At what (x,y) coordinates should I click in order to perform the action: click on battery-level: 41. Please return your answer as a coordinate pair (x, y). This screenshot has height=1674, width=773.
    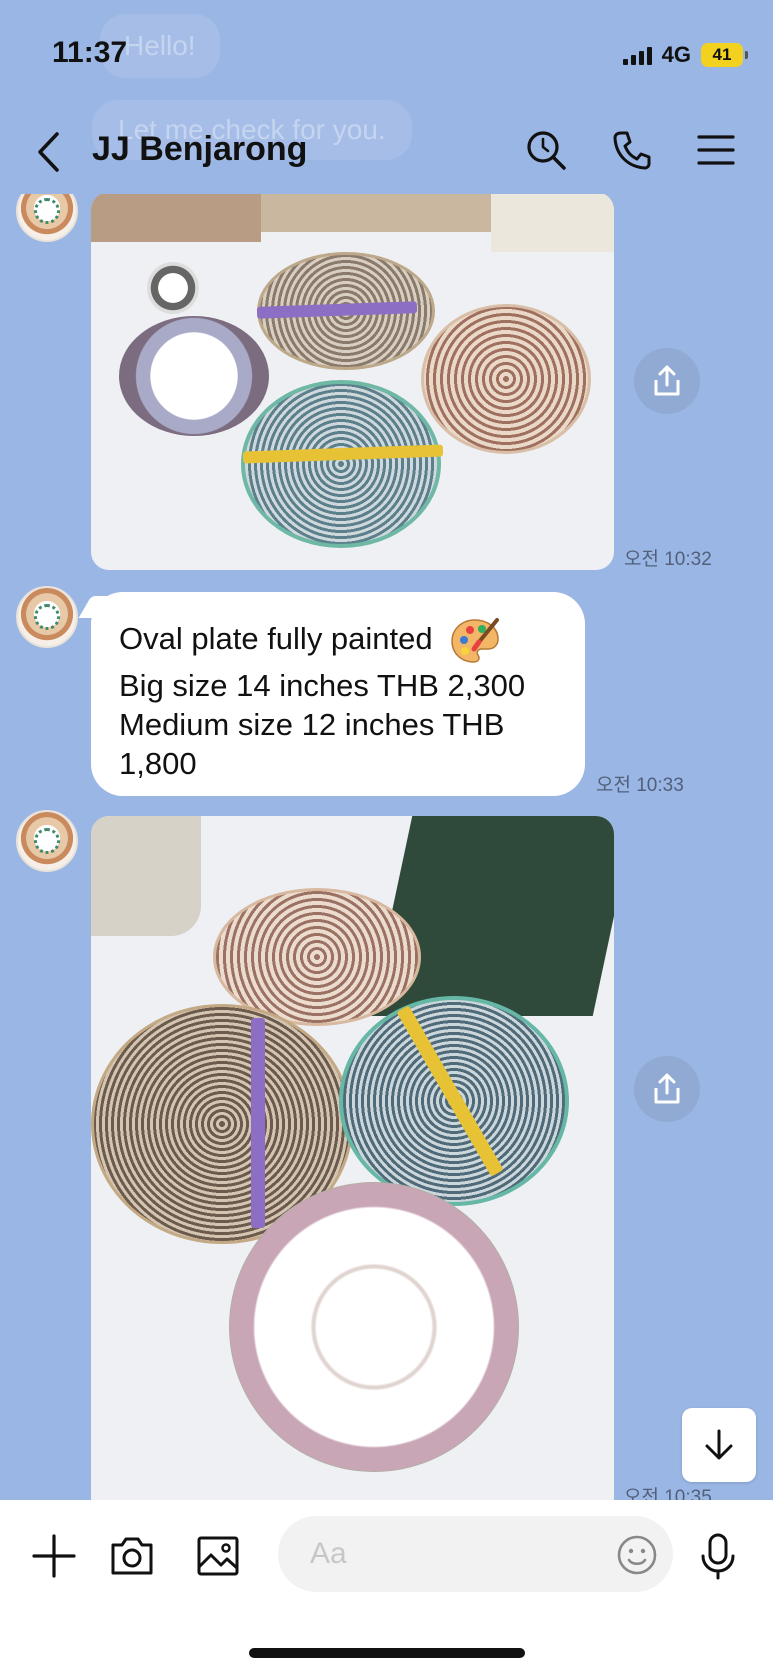
    Looking at the image, I should click on (722, 54).